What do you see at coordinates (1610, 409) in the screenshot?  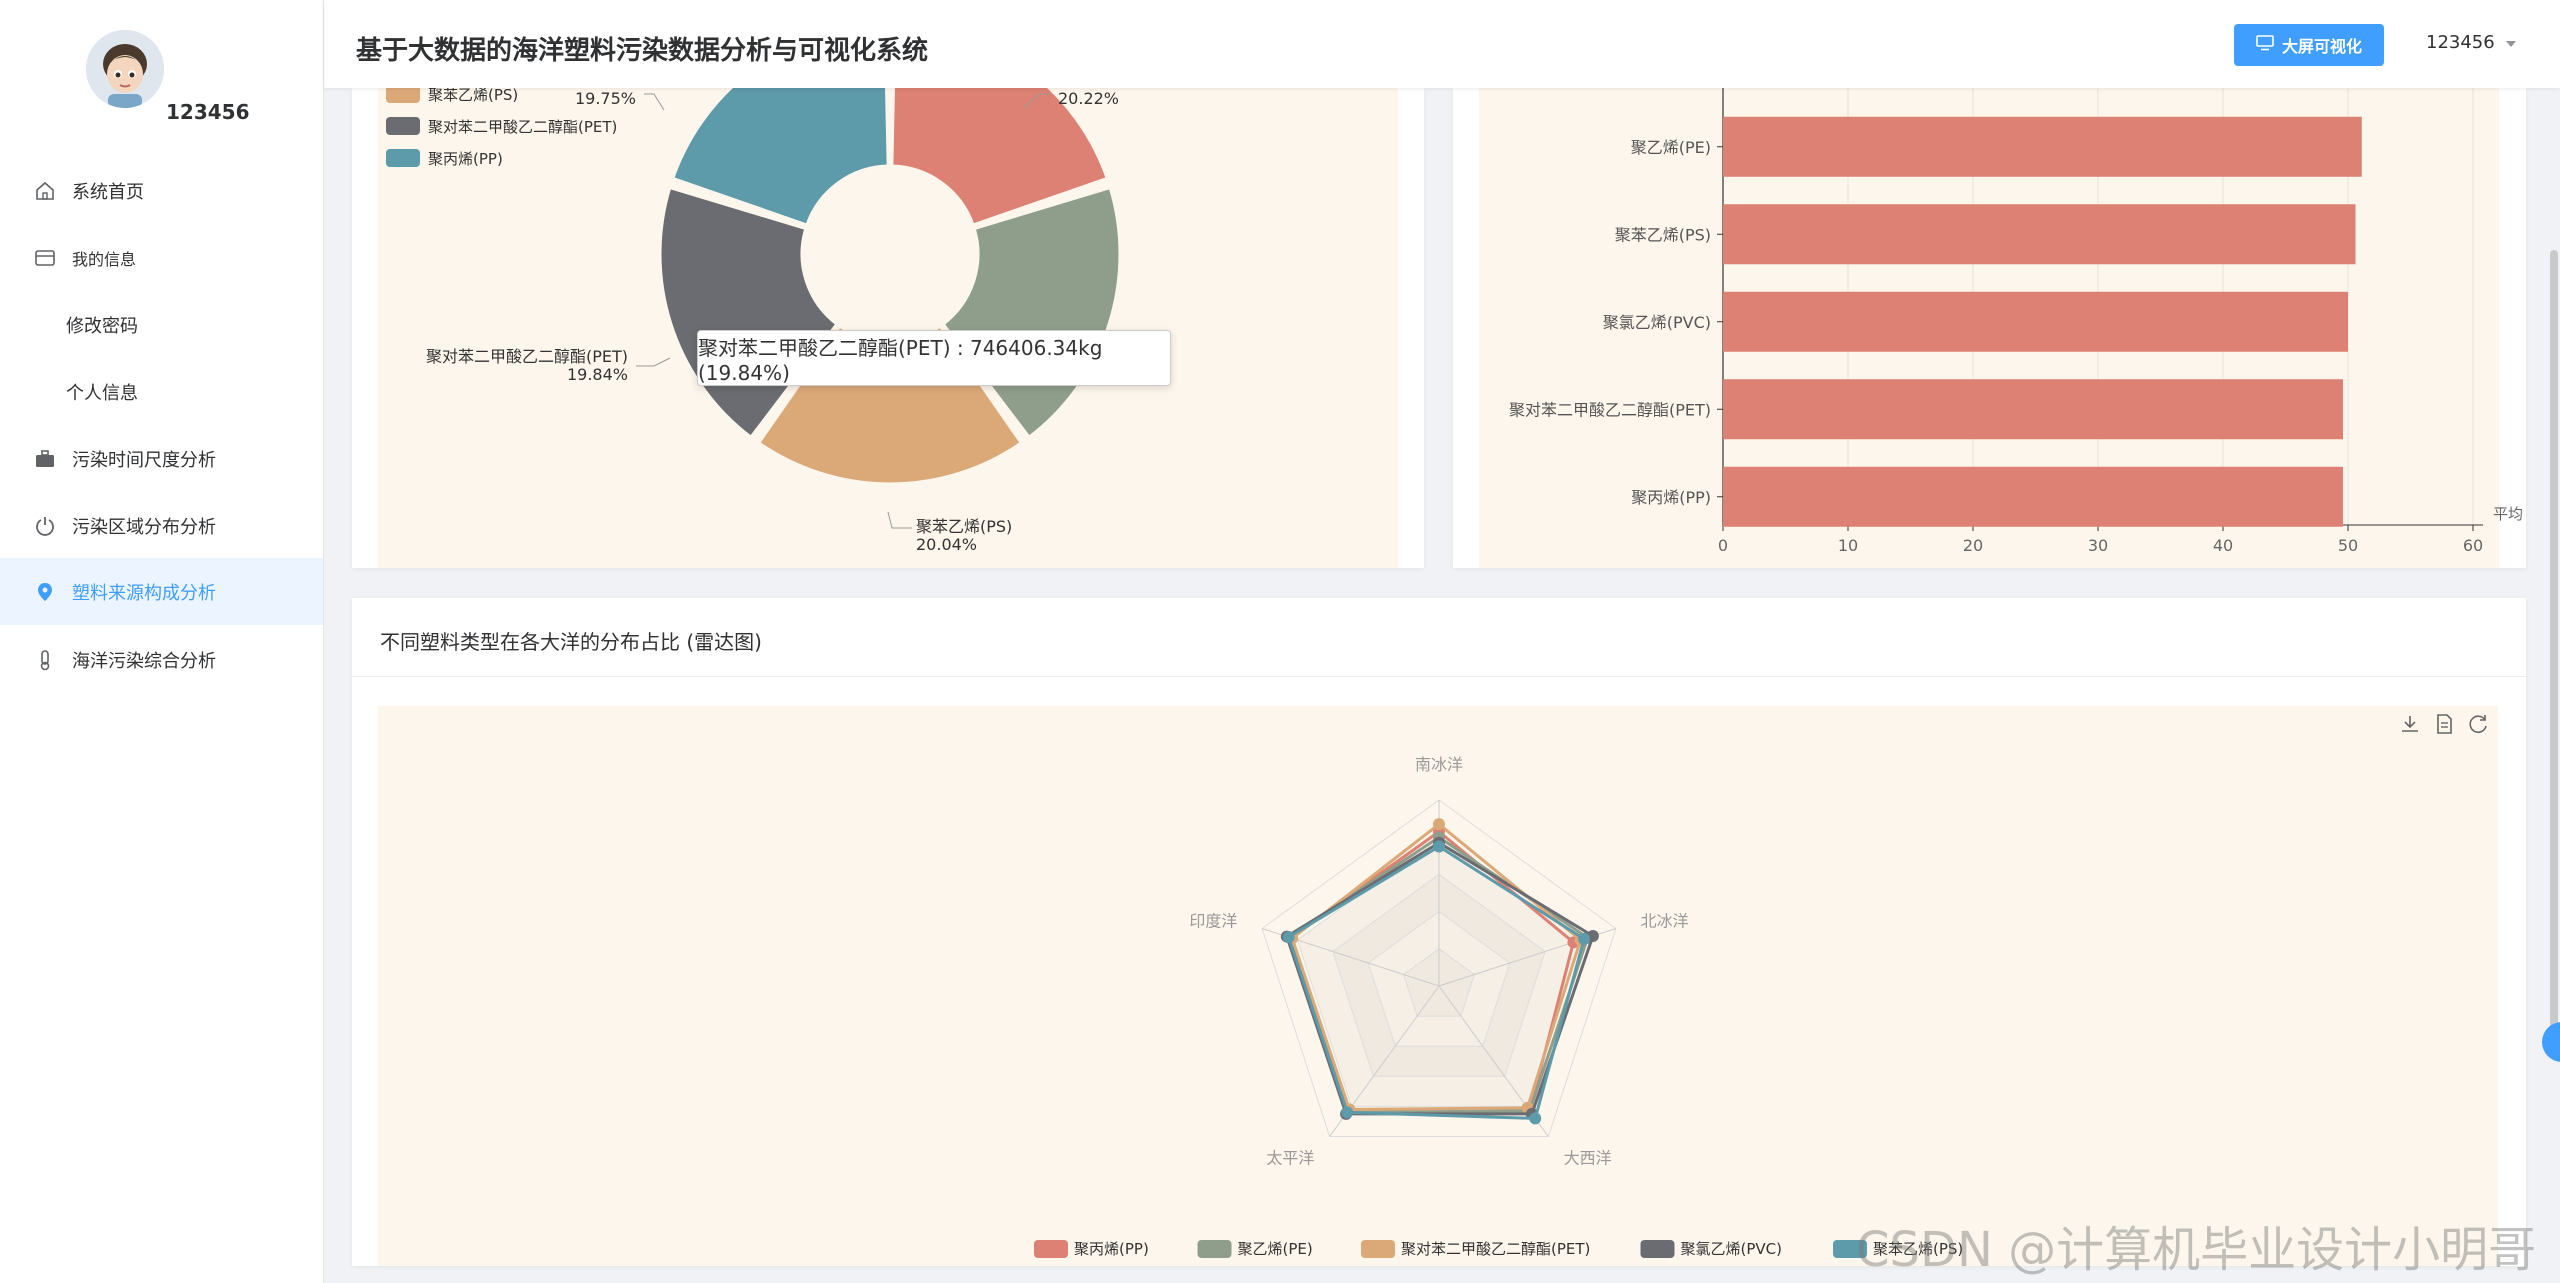 I see `y-tick-label: 聚对苯二甲酸乙二醇酯(PET)` at bounding box center [1610, 409].